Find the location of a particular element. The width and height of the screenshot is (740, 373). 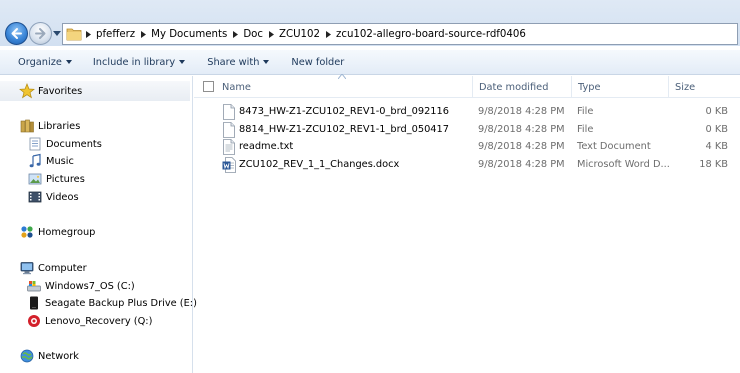

nav-label: Computer is located at coordinates (62, 268).